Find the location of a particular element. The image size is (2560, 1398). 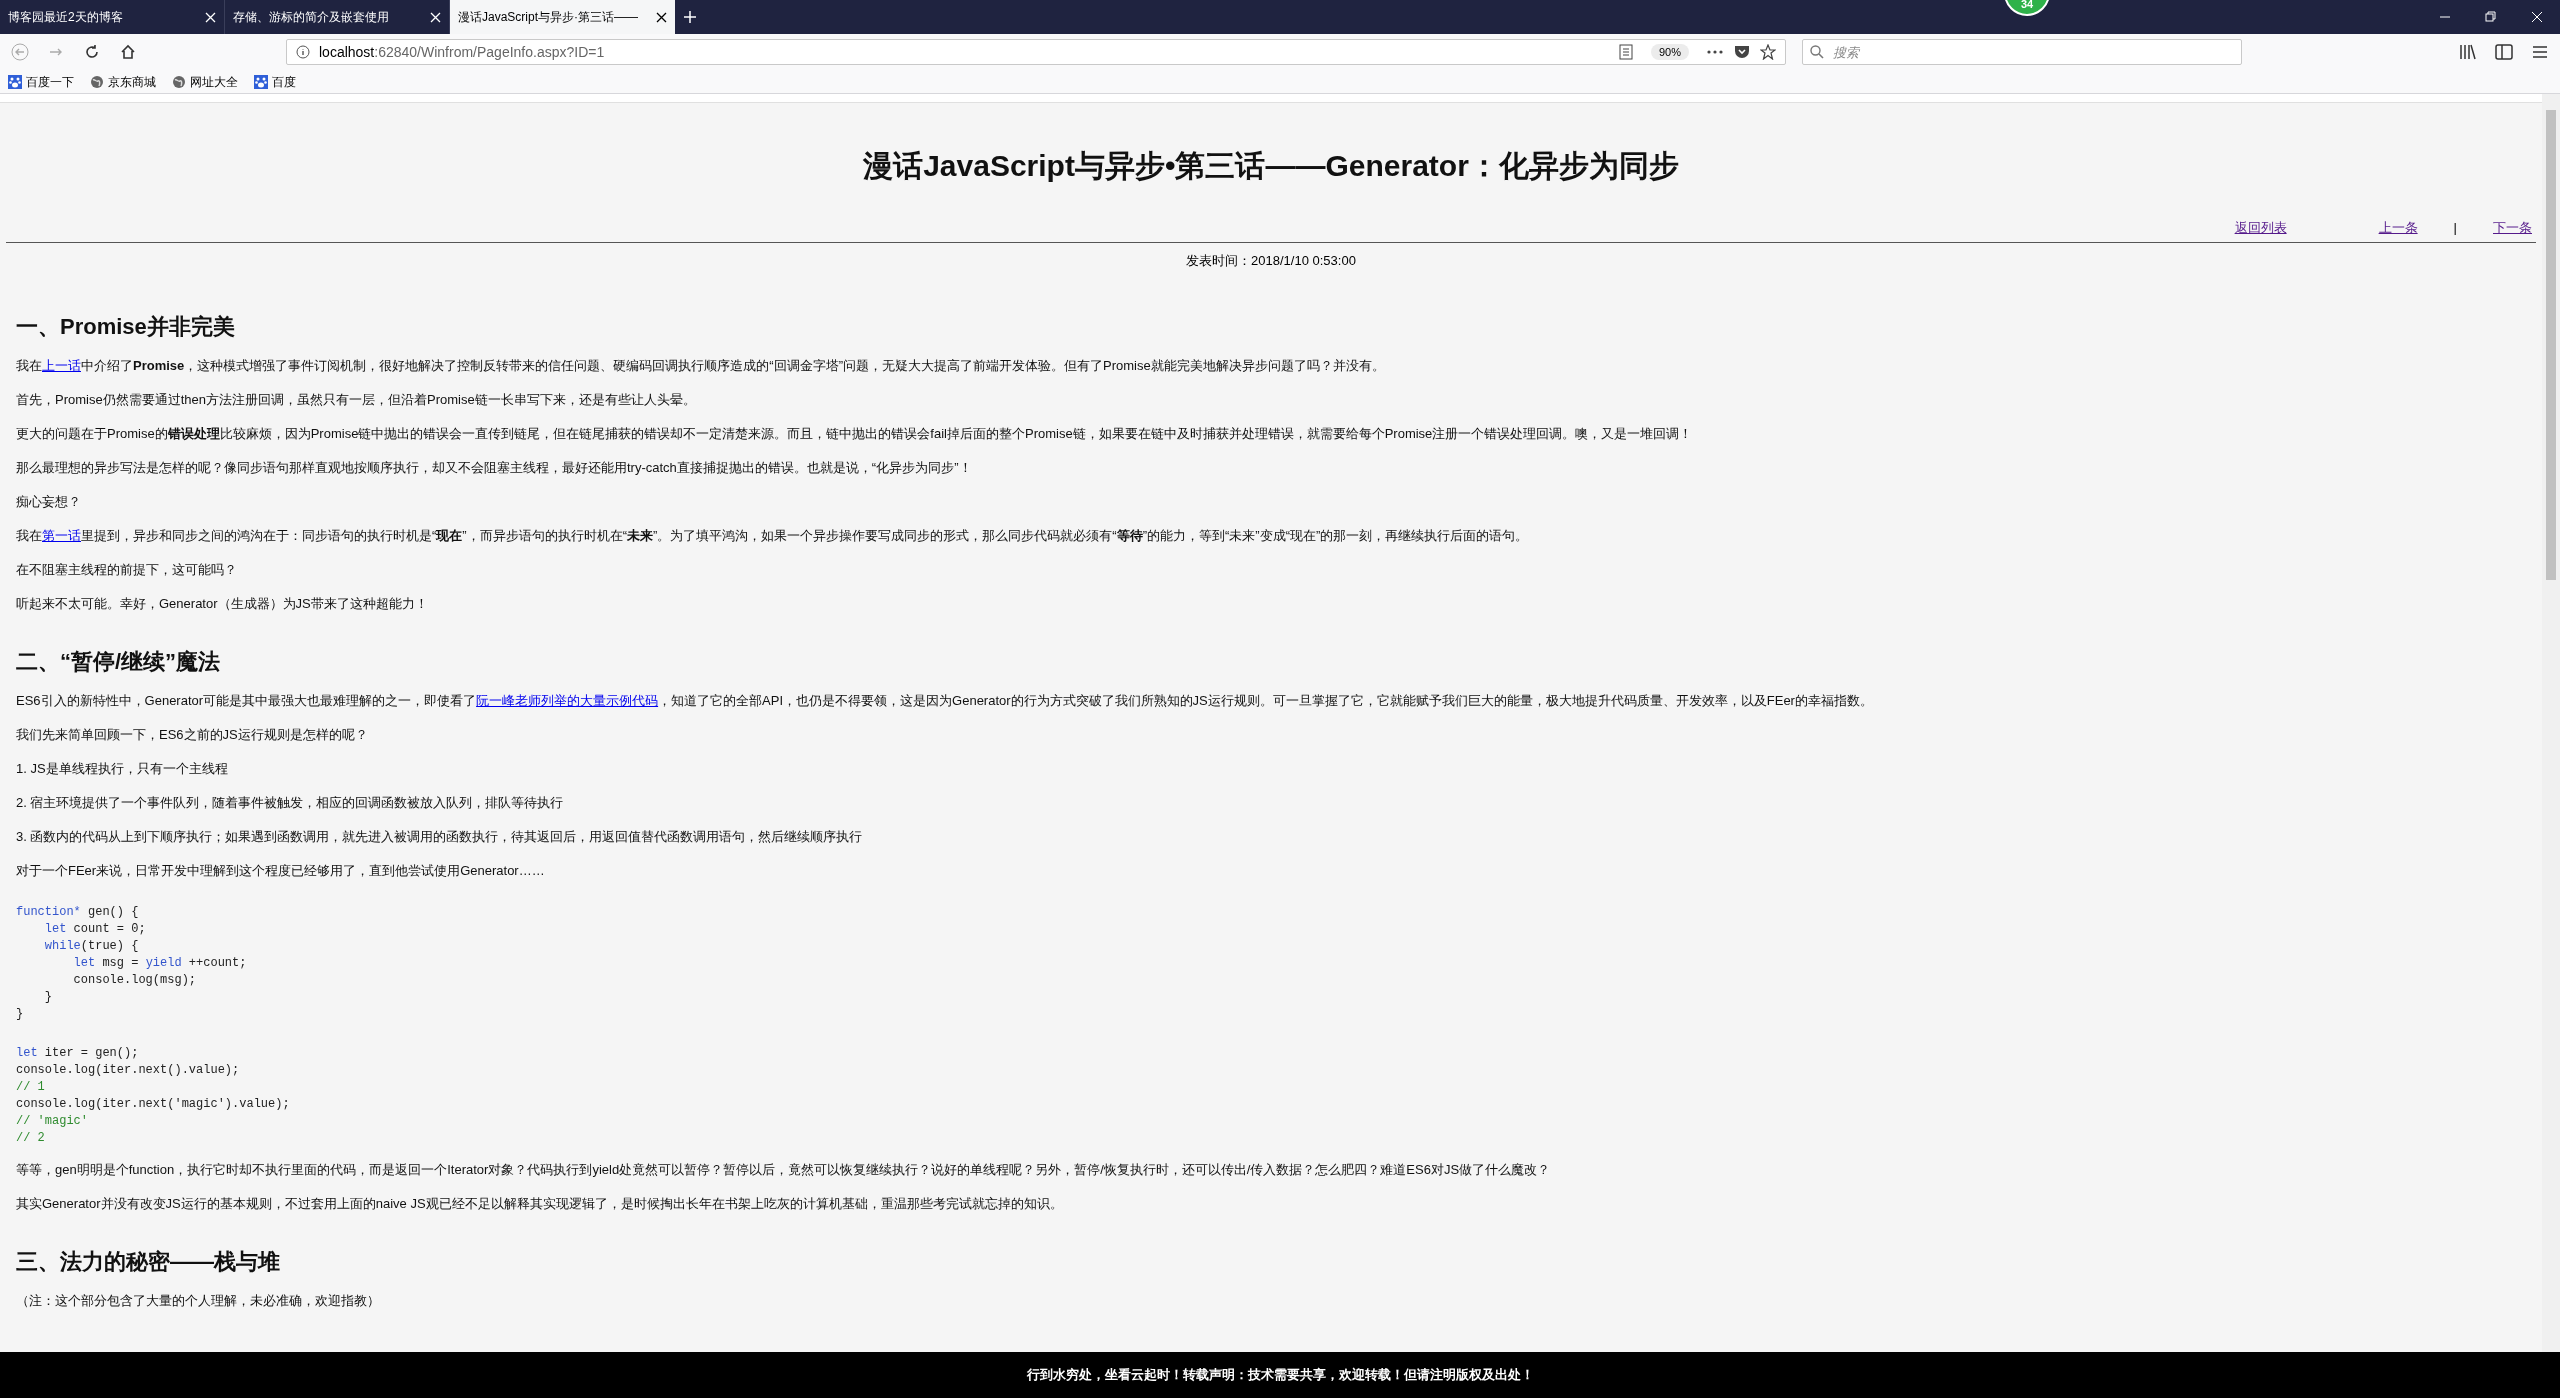

nav-link: 上一条 is located at coordinates (2398, 228).